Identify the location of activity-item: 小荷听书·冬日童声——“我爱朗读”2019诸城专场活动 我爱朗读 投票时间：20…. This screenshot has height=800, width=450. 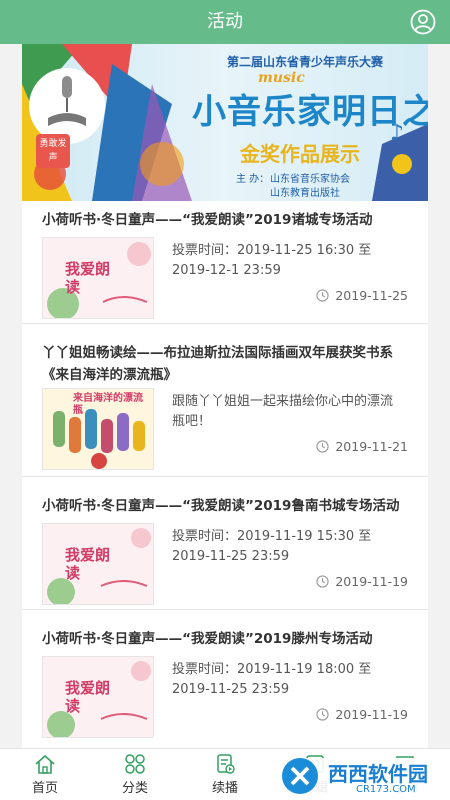
(225, 262).